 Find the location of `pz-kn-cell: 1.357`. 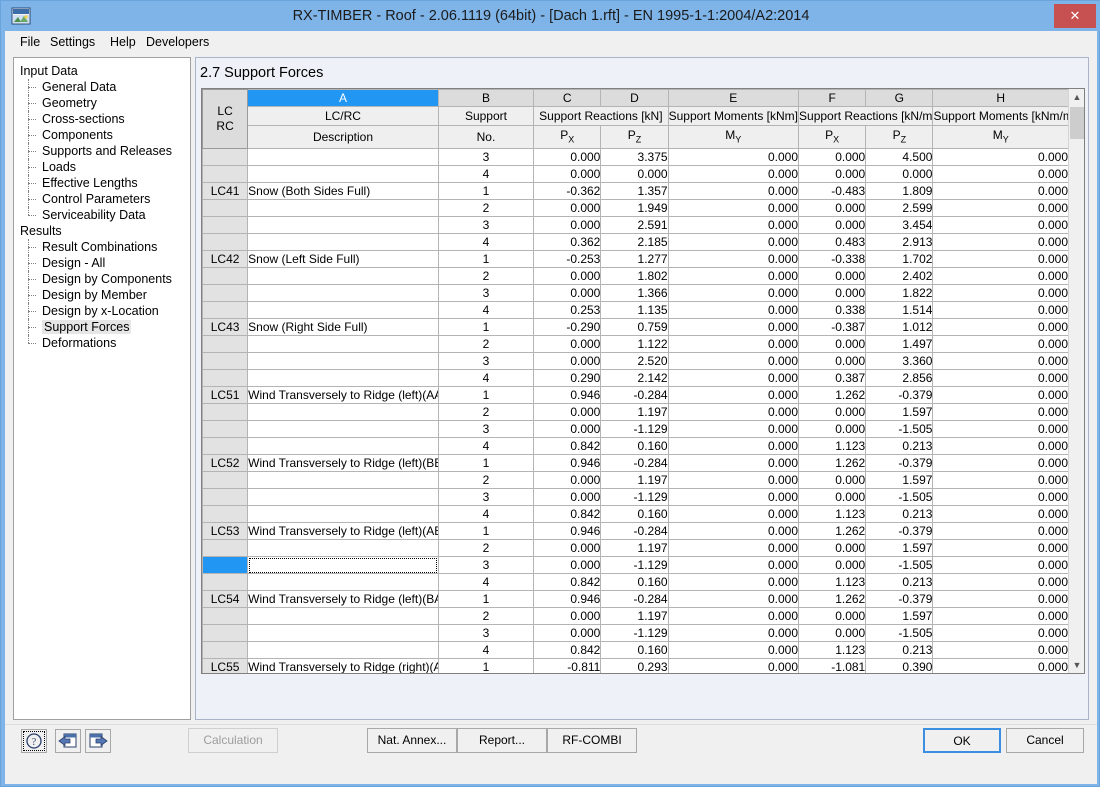

pz-kn-cell: 1.357 is located at coordinates (634, 191).